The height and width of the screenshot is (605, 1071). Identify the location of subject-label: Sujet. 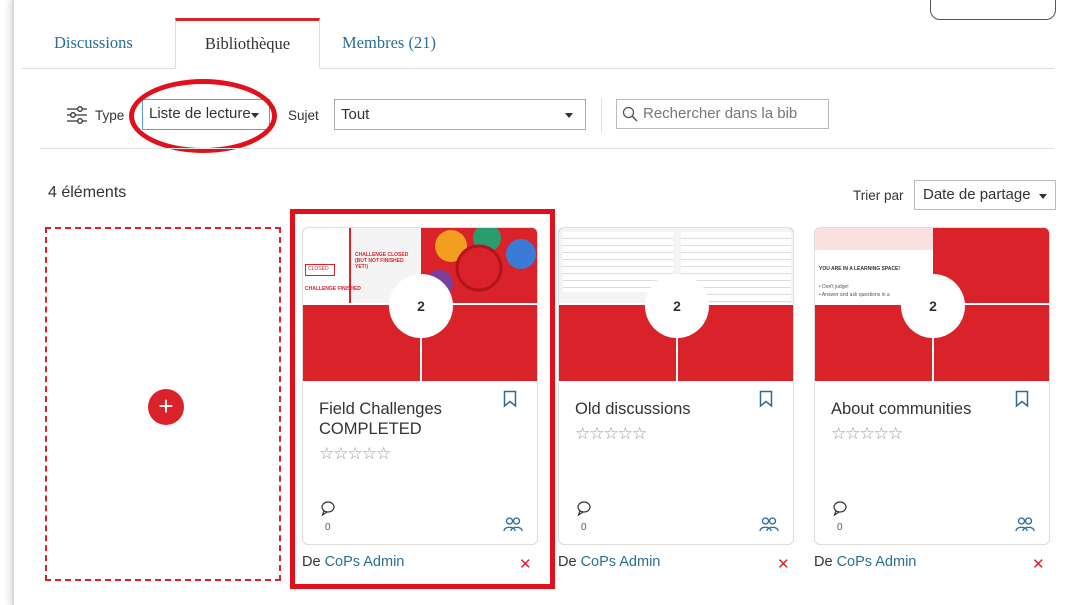
(303, 115).